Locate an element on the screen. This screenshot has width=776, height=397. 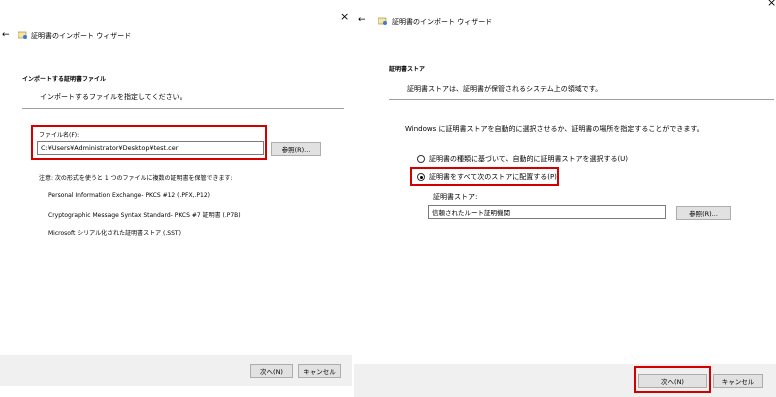
right-window-title: 証明書のインポート ウィザード is located at coordinates (442, 22).